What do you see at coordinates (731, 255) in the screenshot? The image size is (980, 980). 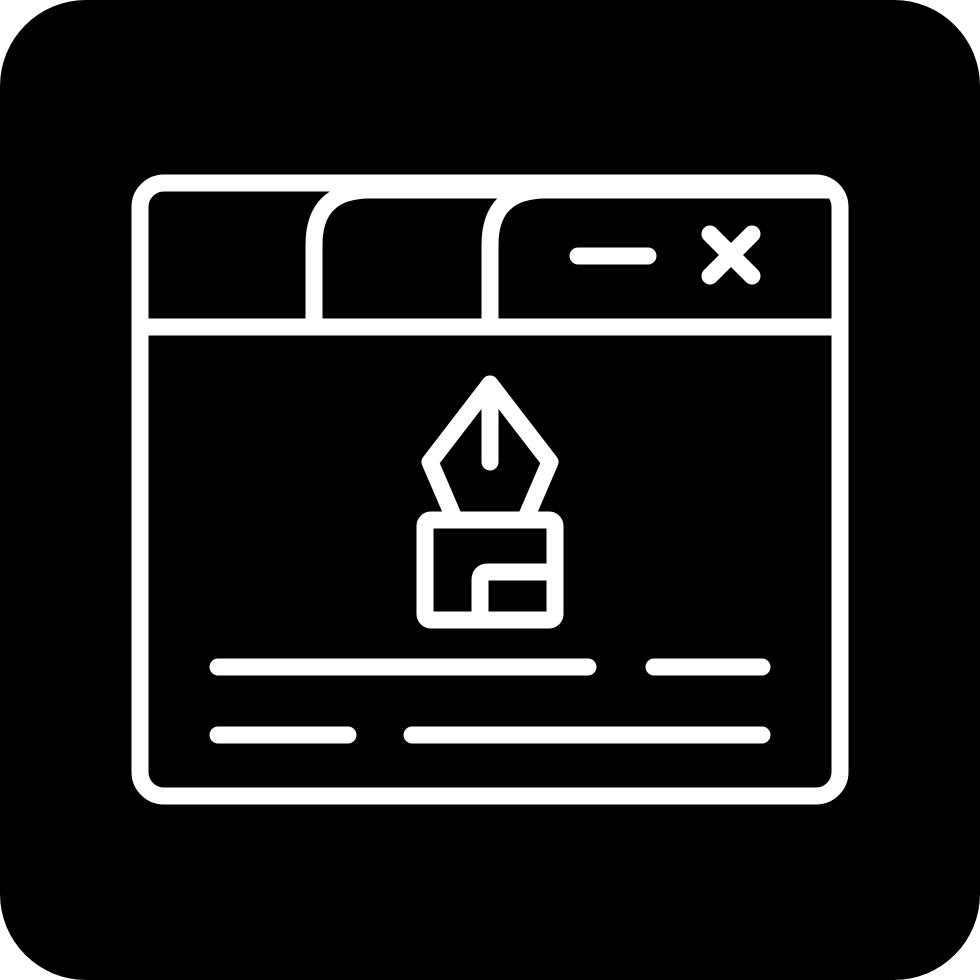 I see `close-icon` at bounding box center [731, 255].